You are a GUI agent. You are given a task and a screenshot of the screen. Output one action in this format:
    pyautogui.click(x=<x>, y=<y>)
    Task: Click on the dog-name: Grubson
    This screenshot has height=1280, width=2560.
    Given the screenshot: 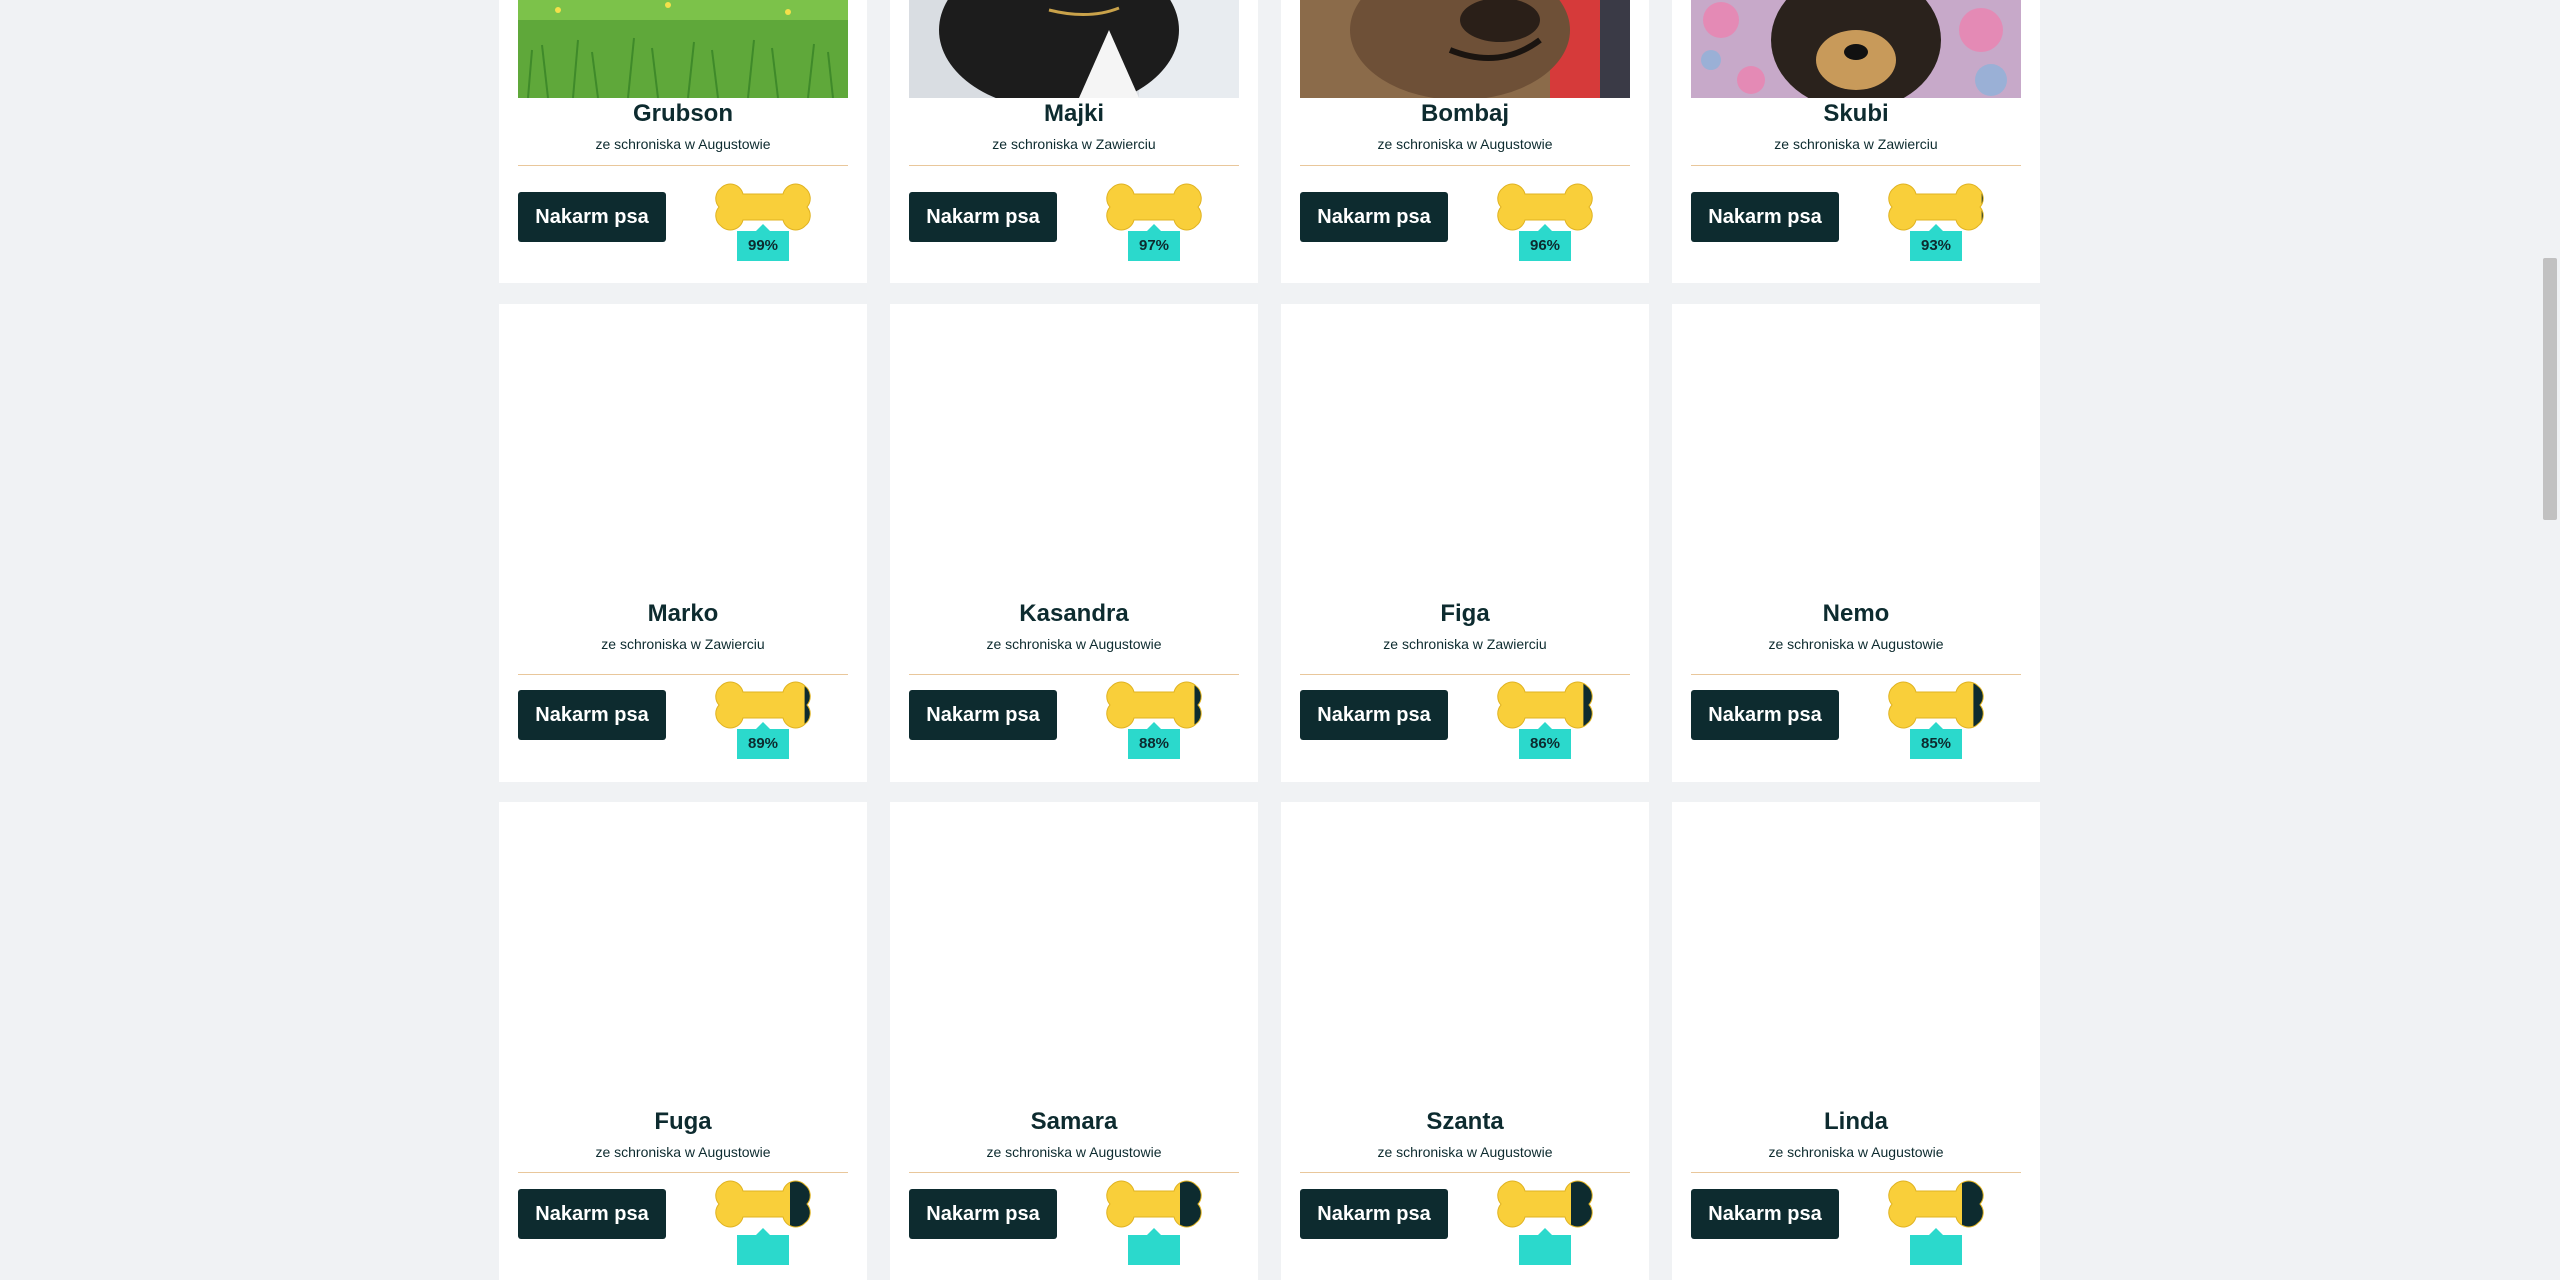 What is the action you would take?
    pyautogui.click(x=683, y=113)
    